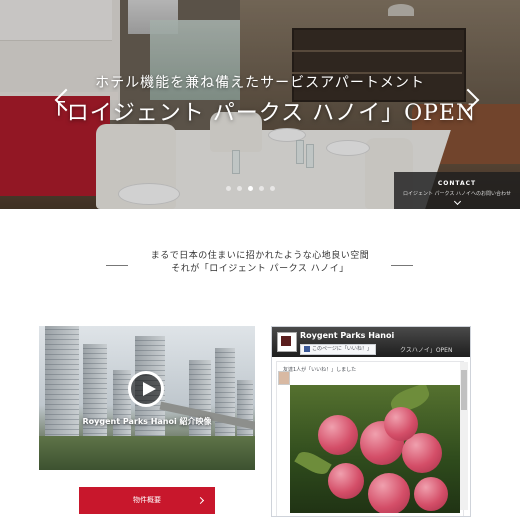  I want to click on facebook-post-image, so click(375, 449).